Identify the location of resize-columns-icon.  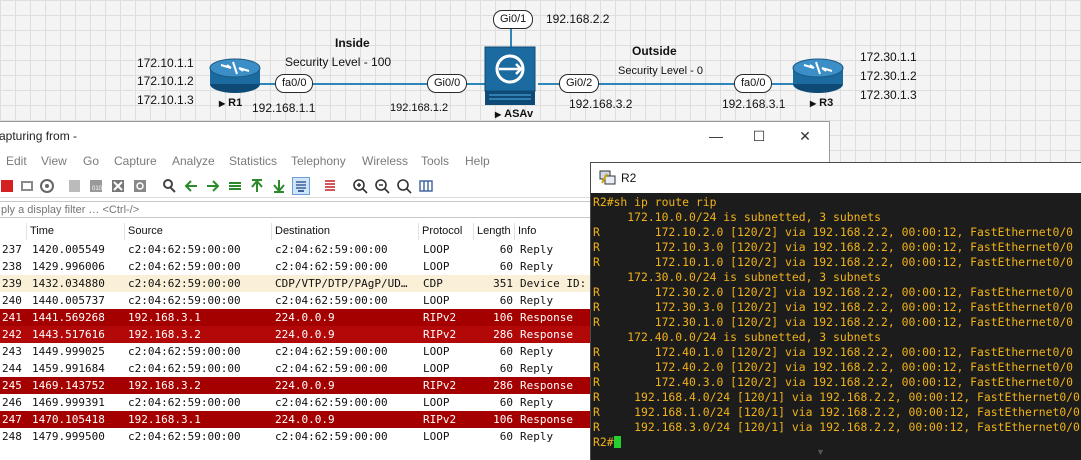
(426, 186).